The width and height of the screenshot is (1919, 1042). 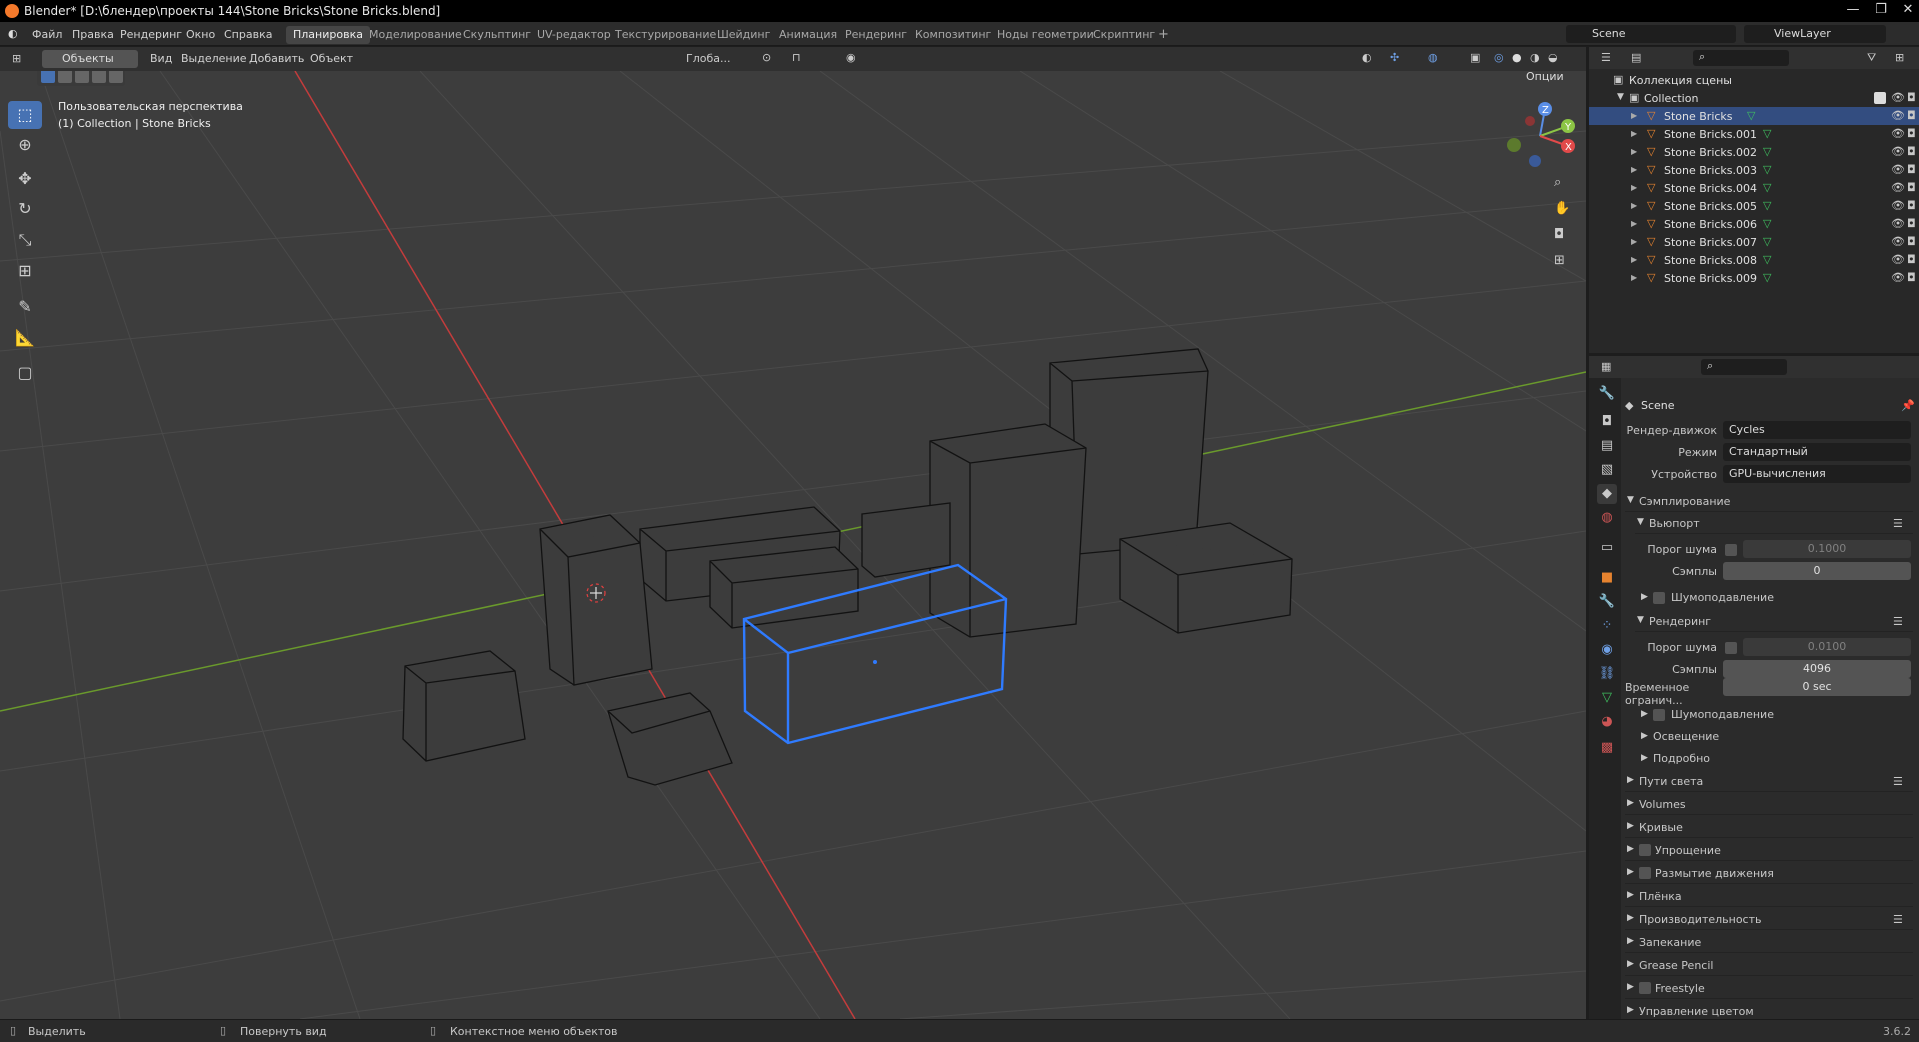 What do you see at coordinates (1559, 234) in the screenshot?
I see `camera-view-icon: ◘` at bounding box center [1559, 234].